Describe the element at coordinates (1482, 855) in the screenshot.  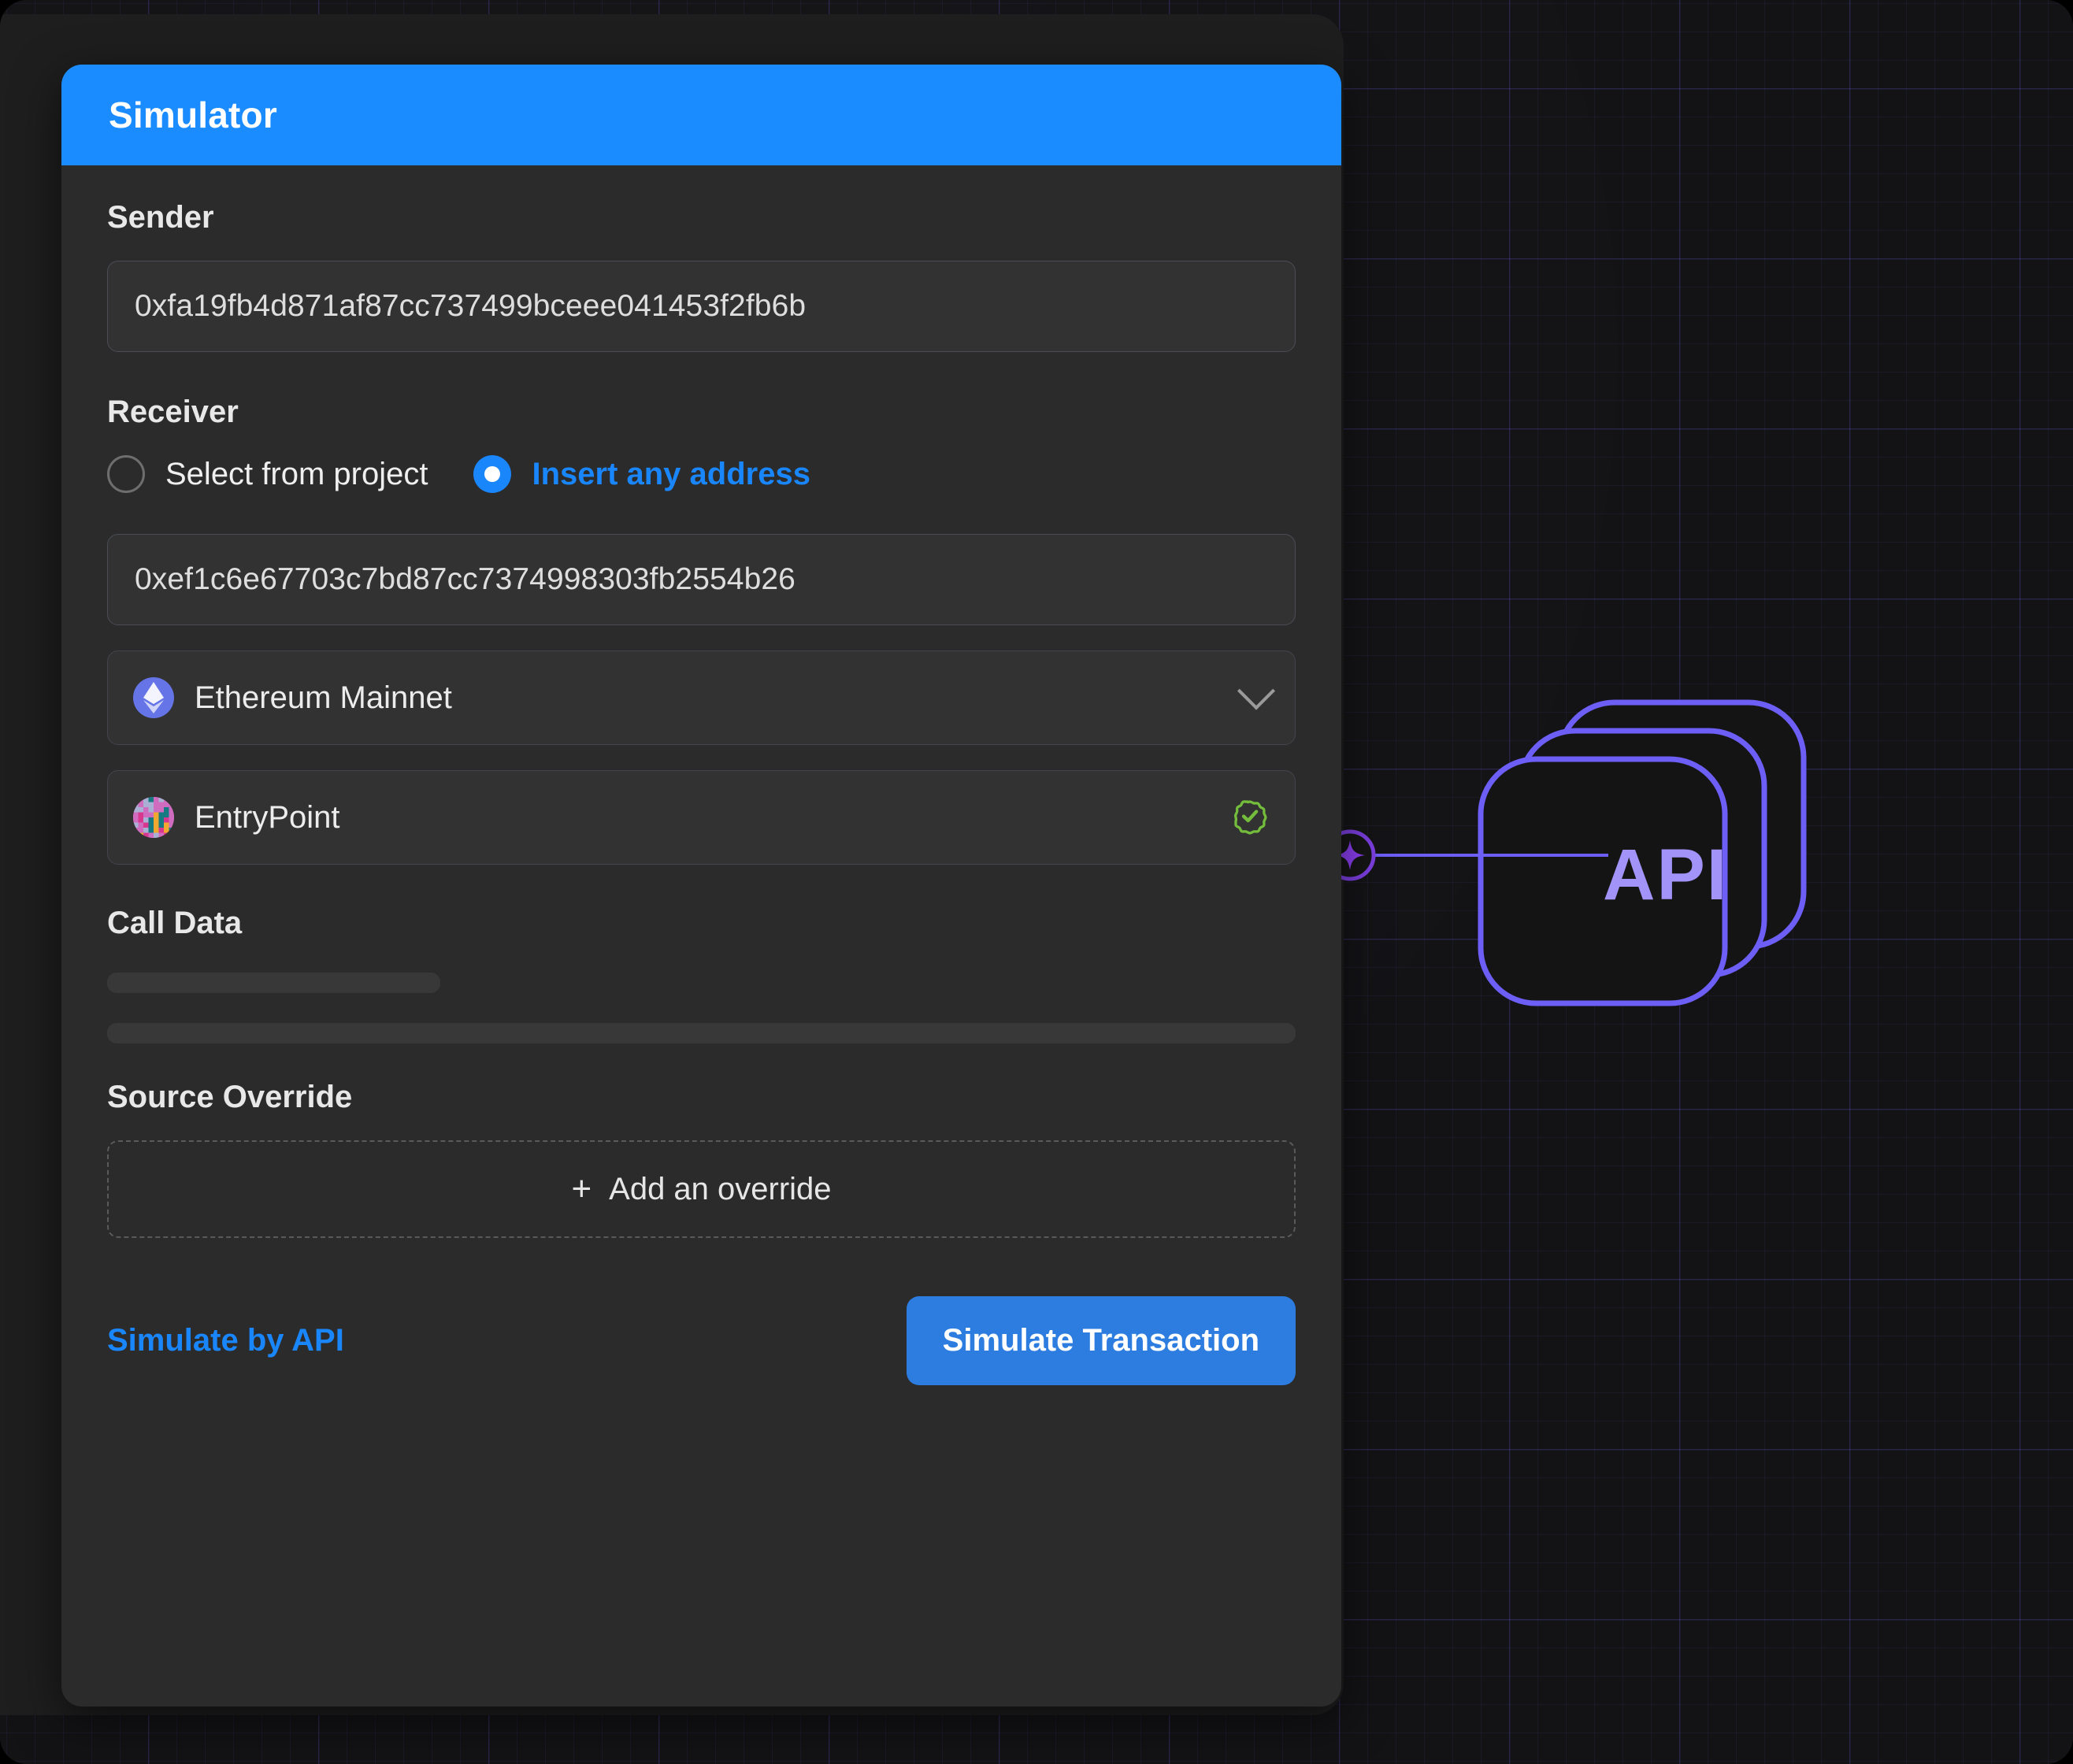
I see `api-connector-line` at that location.